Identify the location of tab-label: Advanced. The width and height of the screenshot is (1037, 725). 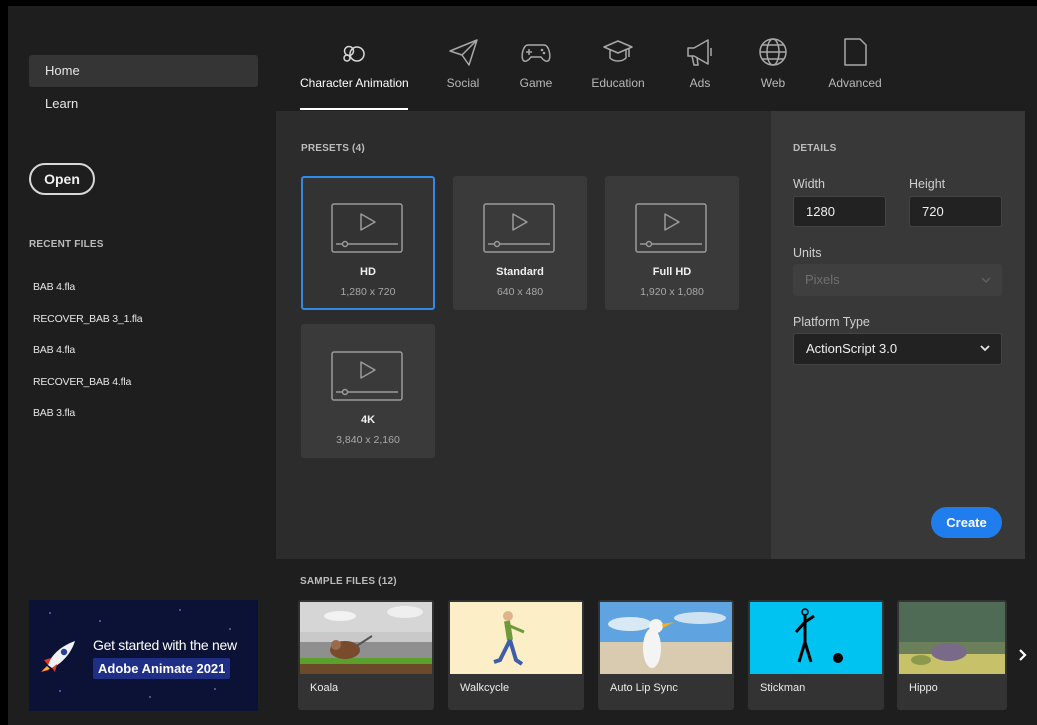
(855, 83).